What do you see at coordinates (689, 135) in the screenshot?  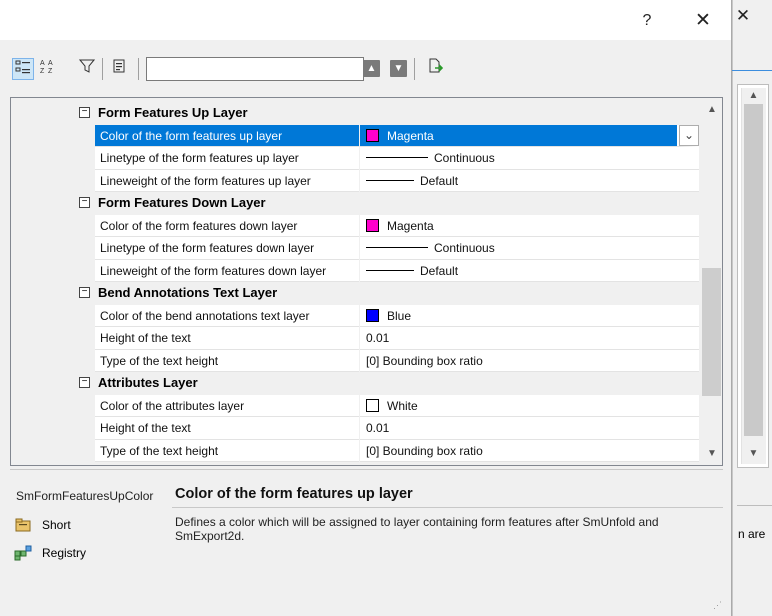 I see `color-dropdown-button: ⌄` at bounding box center [689, 135].